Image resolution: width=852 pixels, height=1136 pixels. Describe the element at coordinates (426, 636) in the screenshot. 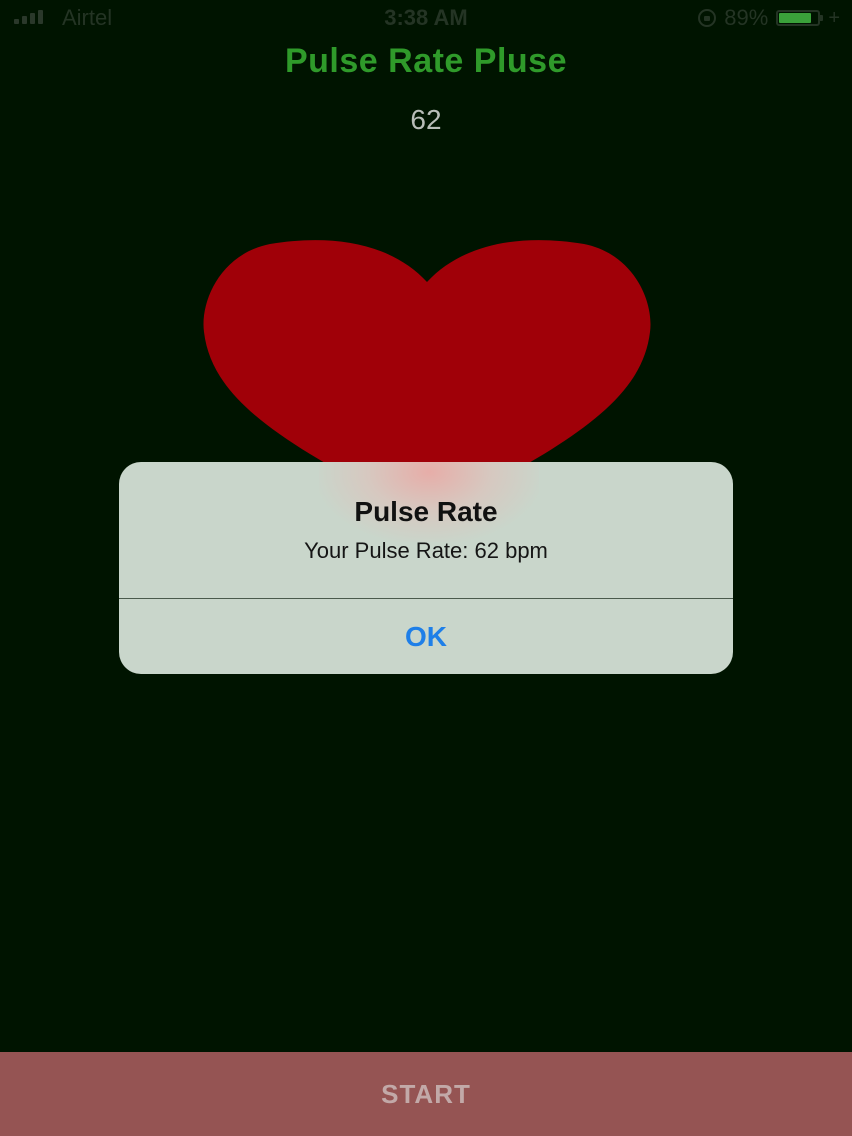

I see `alert-ok-button: OK` at that location.